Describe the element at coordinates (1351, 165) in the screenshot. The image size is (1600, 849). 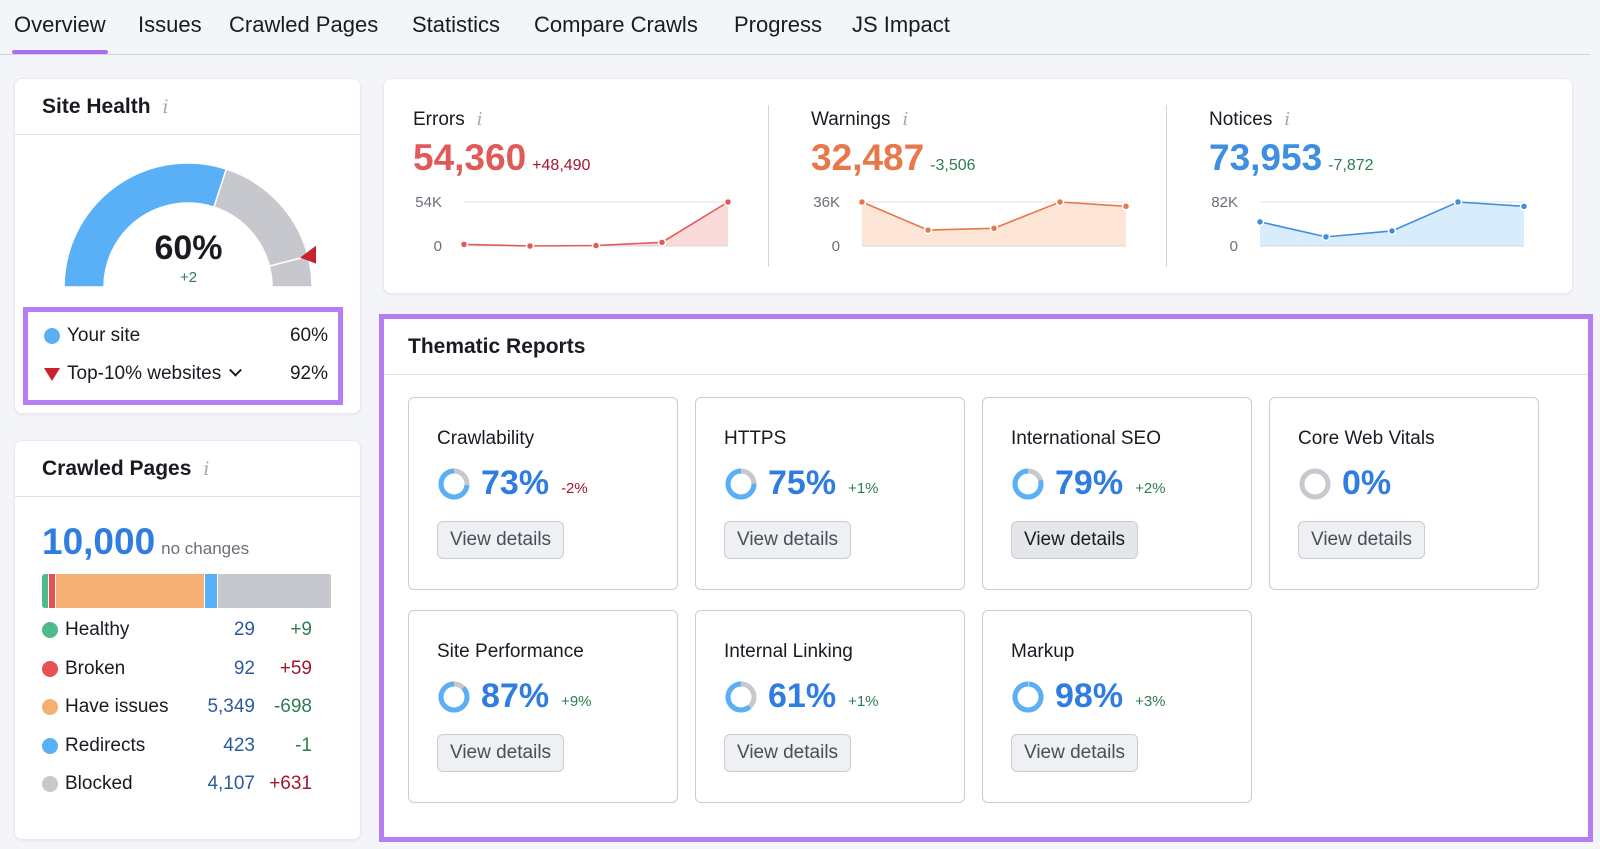
I see `metric-delta: -7,872` at that location.